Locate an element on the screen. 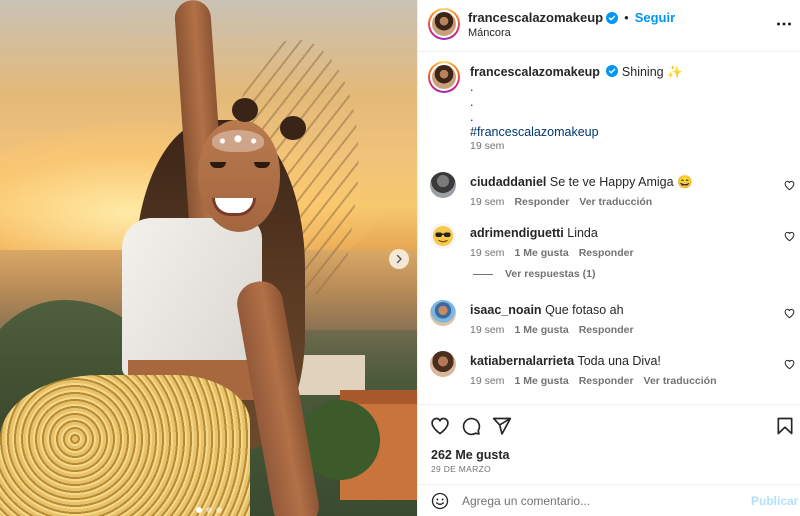  add-comment-bar: Publicar is located at coordinates (609, 500).